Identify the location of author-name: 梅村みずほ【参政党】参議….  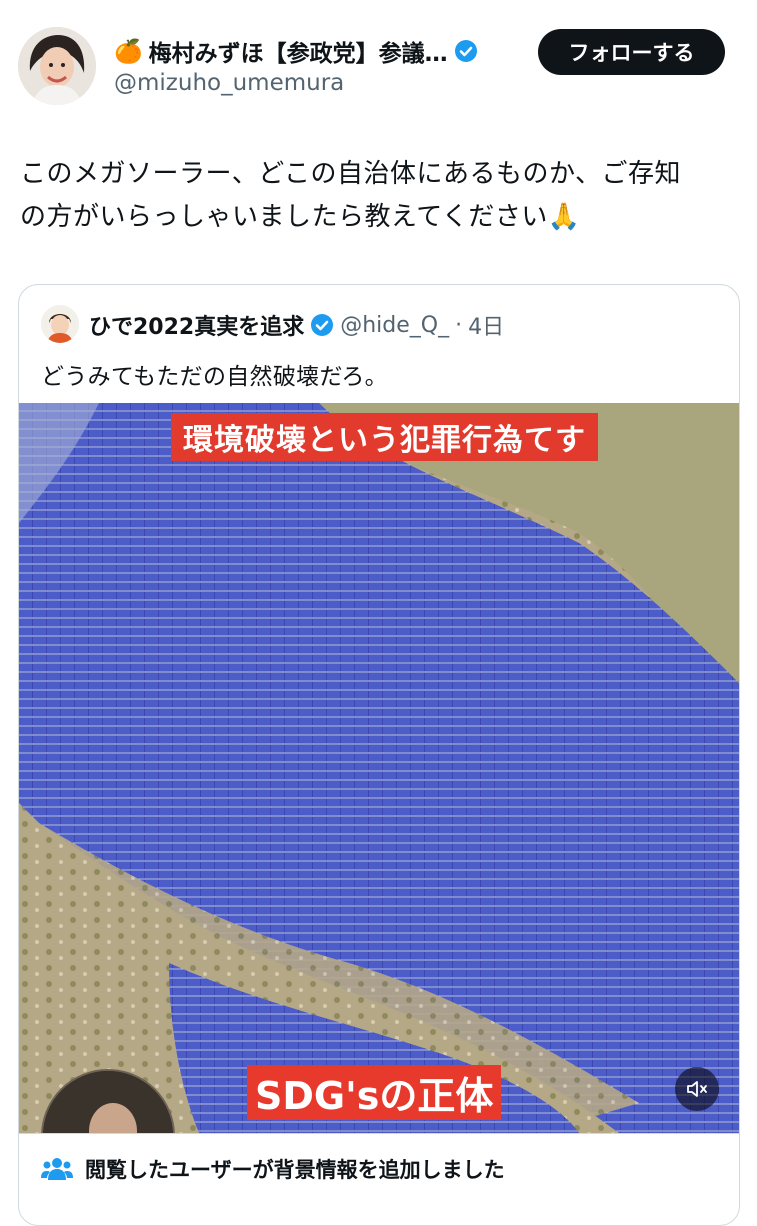
(298, 54).